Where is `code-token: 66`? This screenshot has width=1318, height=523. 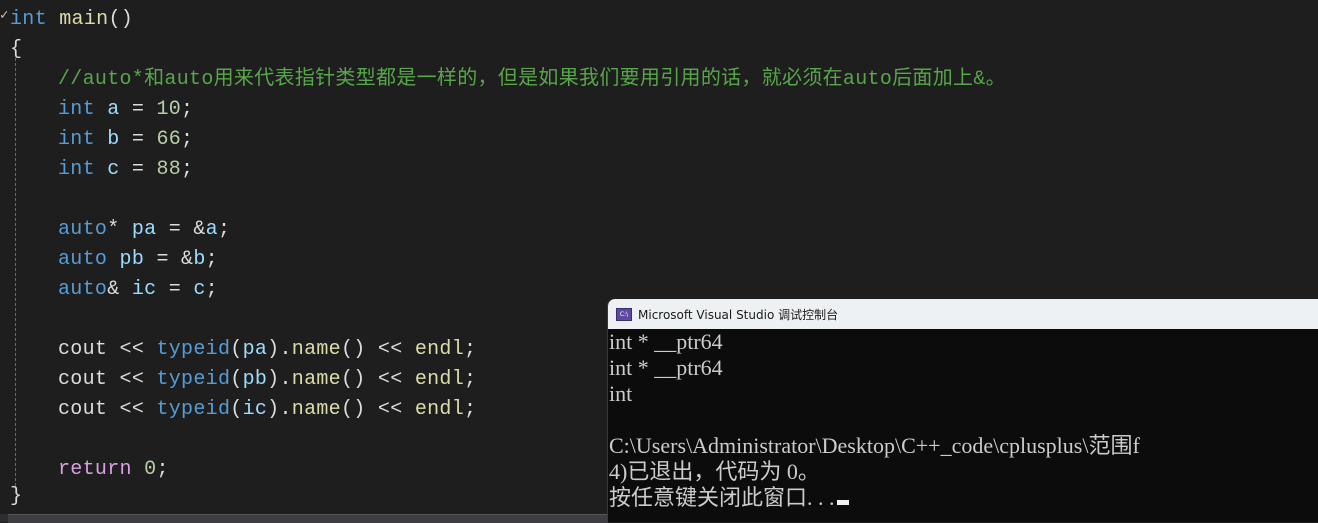 code-token: 66 is located at coordinates (169, 139).